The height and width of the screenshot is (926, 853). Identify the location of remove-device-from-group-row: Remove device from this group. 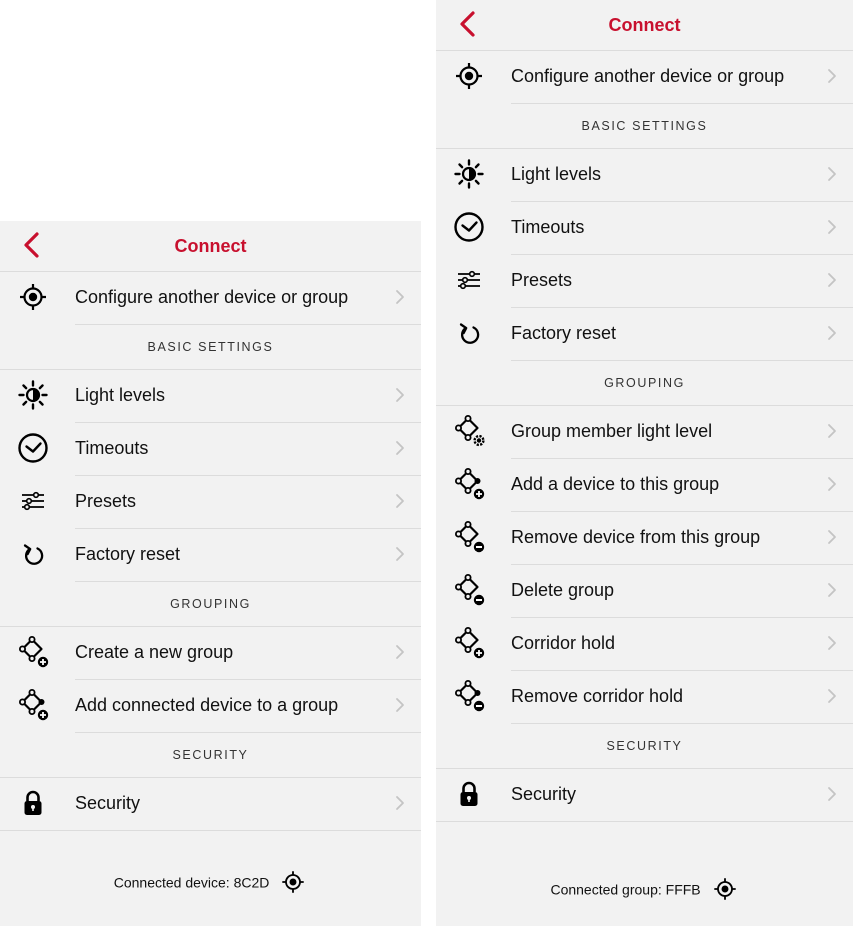
(644, 537).